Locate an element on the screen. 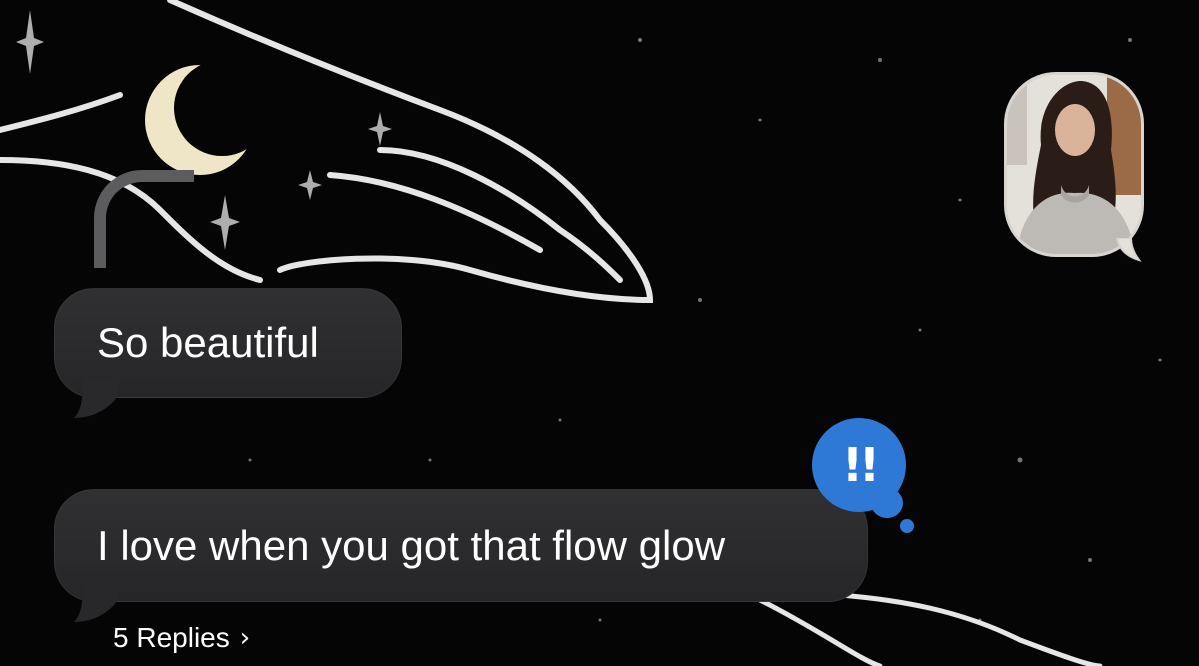 This screenshot has width=1199, height=666. message-text: So beautiful is located at coordinates (208, 342).